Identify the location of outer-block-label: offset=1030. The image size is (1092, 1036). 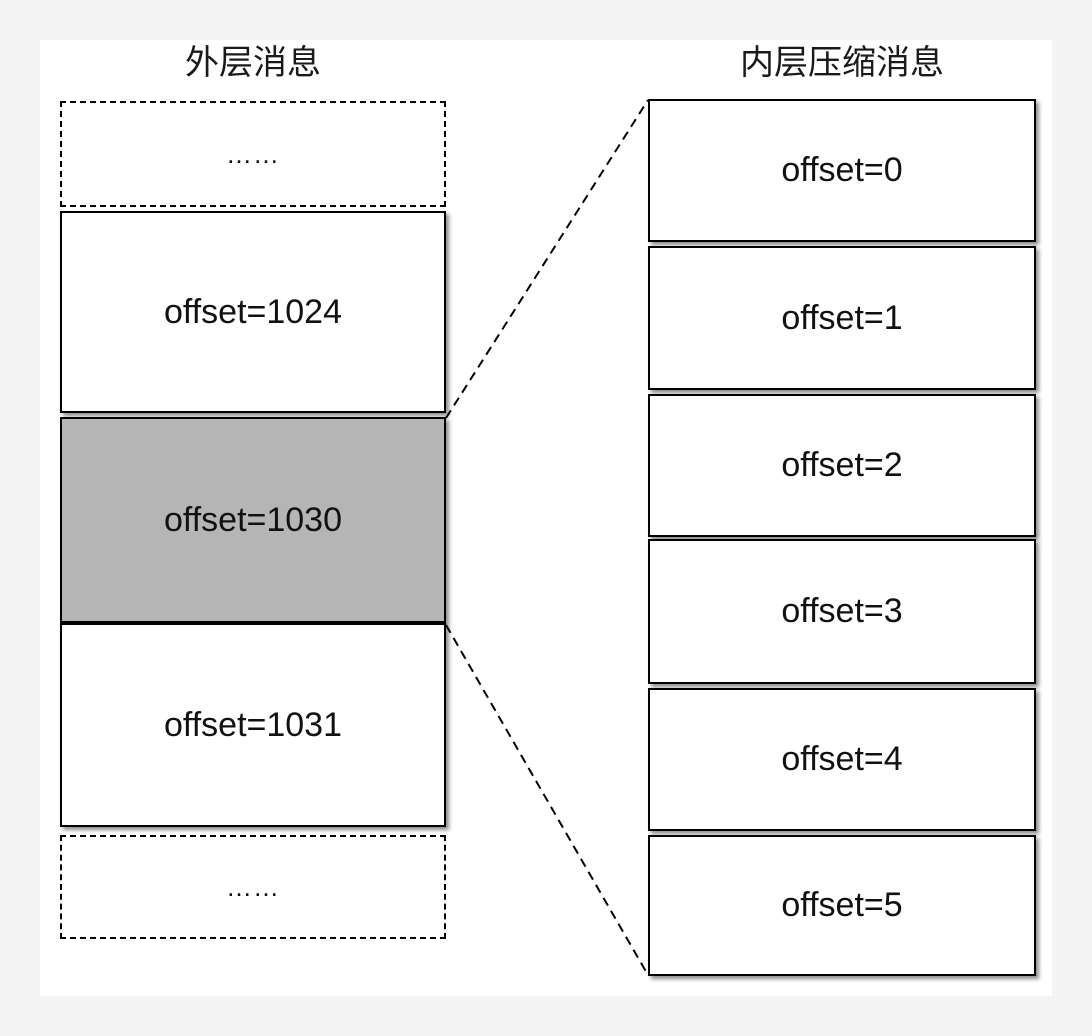
(253, 519).